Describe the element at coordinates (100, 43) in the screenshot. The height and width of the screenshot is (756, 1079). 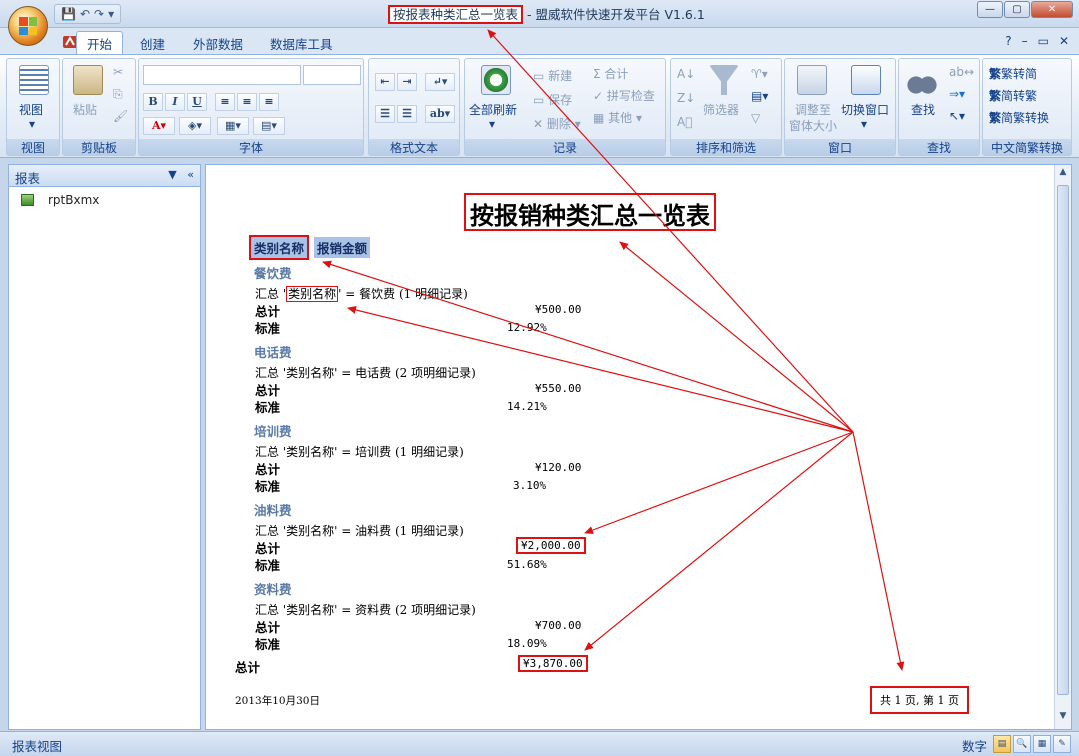
I see `tab-home: 开始` at that location.